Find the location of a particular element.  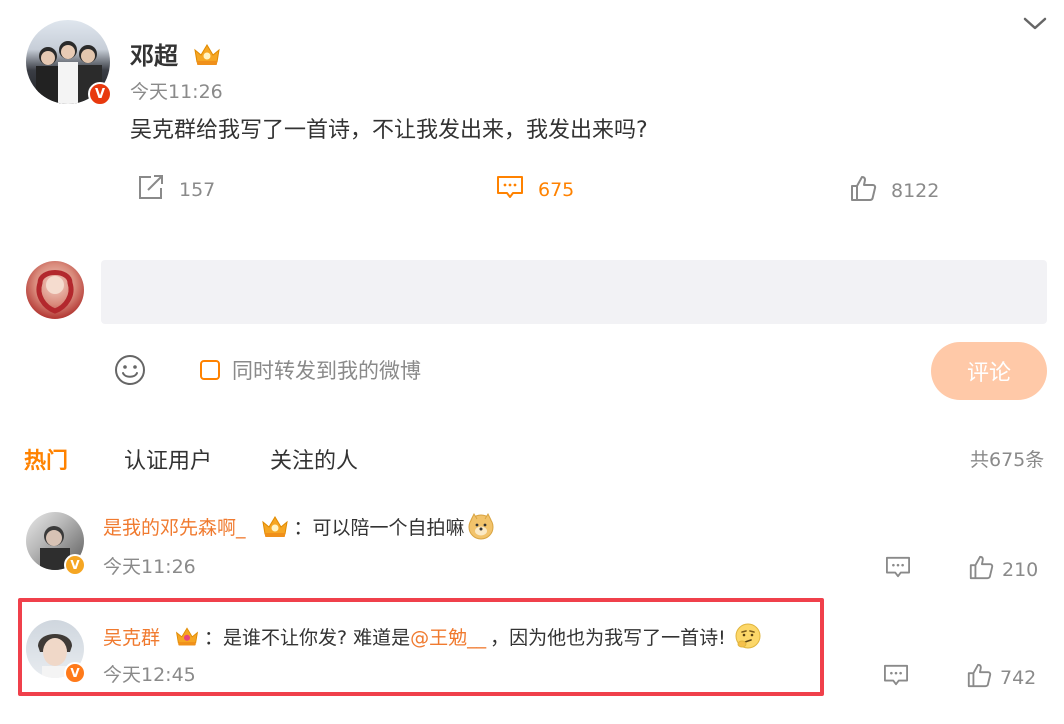

like-action: 8122 is located at coordinates (894, 190).